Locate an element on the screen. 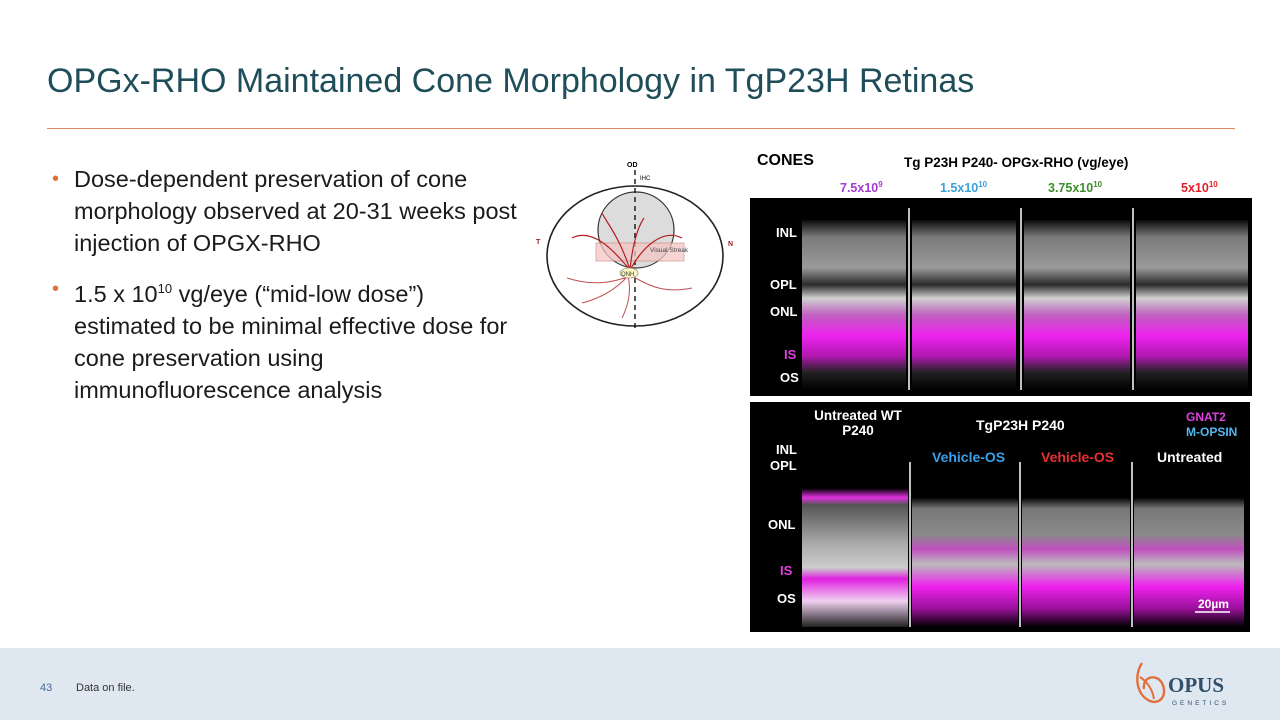  bottom-panel-title: TgP23H P240 is located at coordinates (1020, 425).